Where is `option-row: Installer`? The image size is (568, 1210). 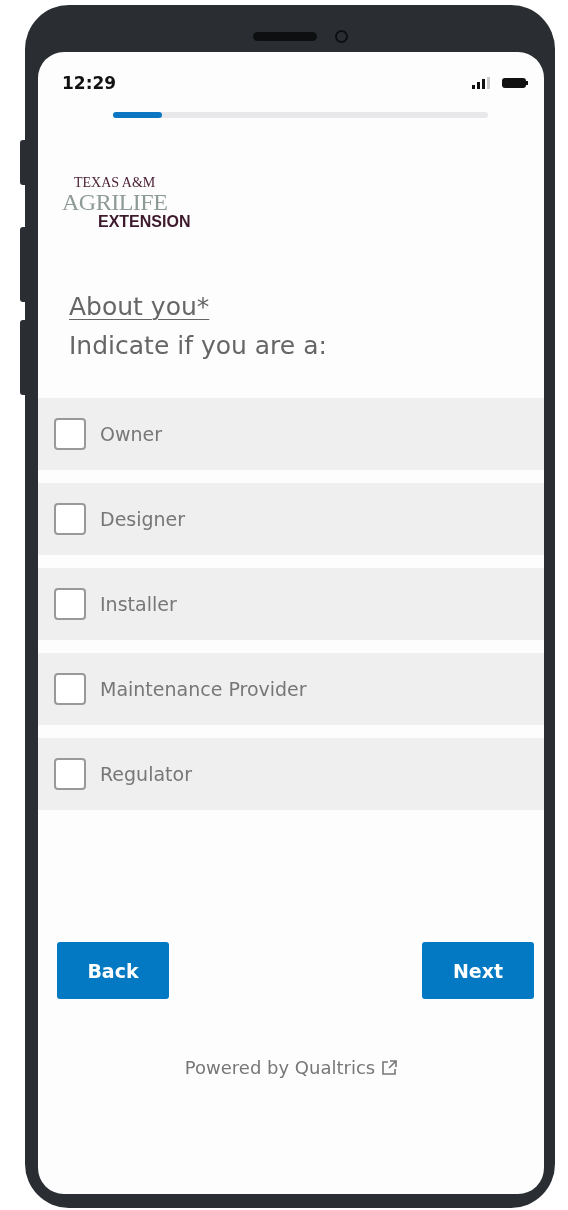
option-row: Installer is located at coordinates (291, 604).